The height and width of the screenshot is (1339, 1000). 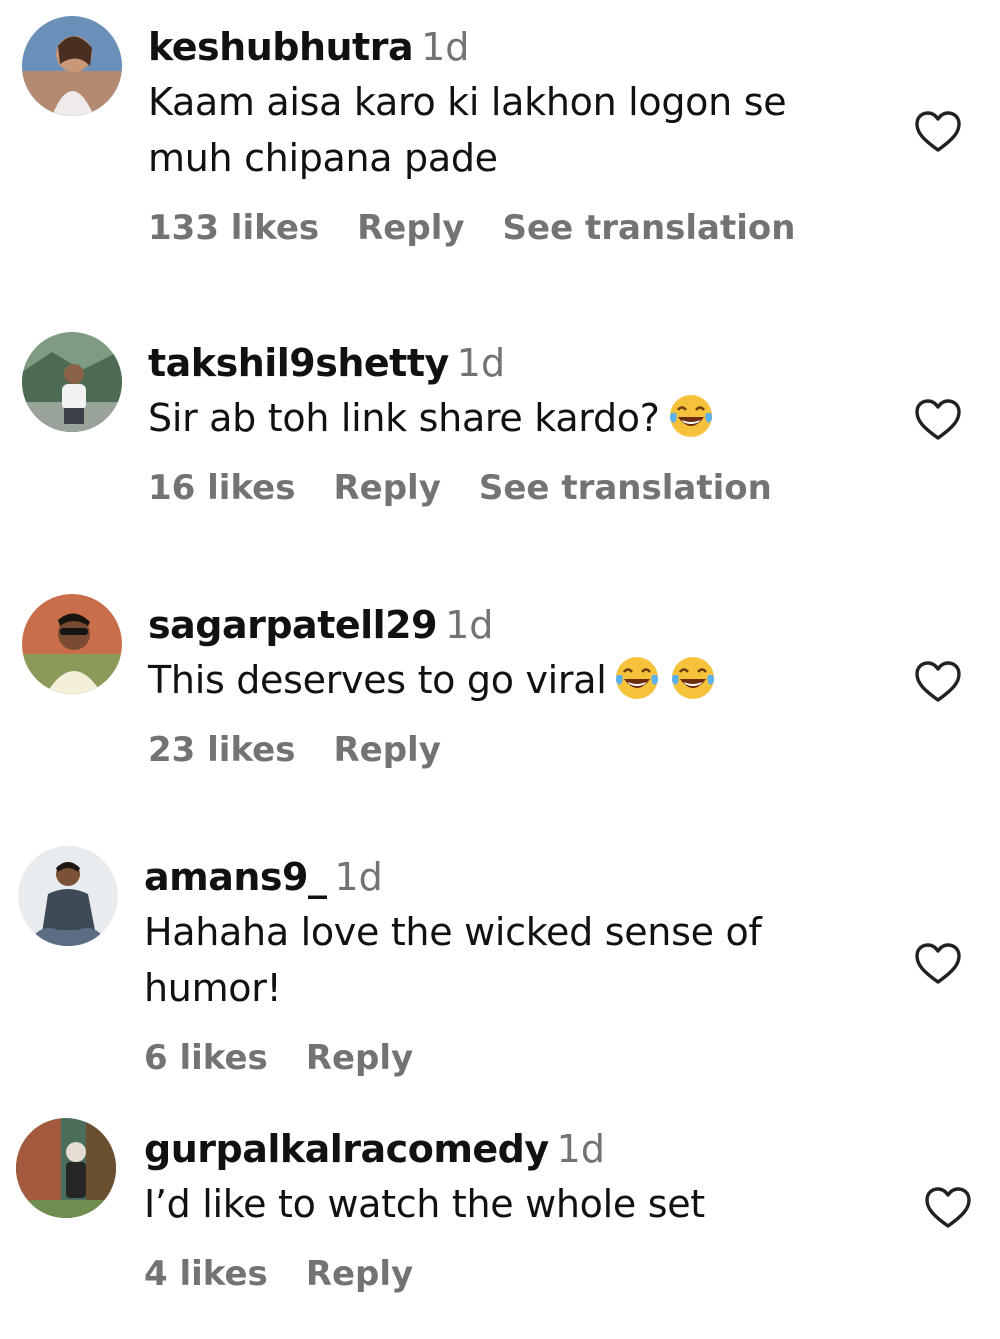 I want to click on likes-count: 16 likes, so click(x=221, y=488).